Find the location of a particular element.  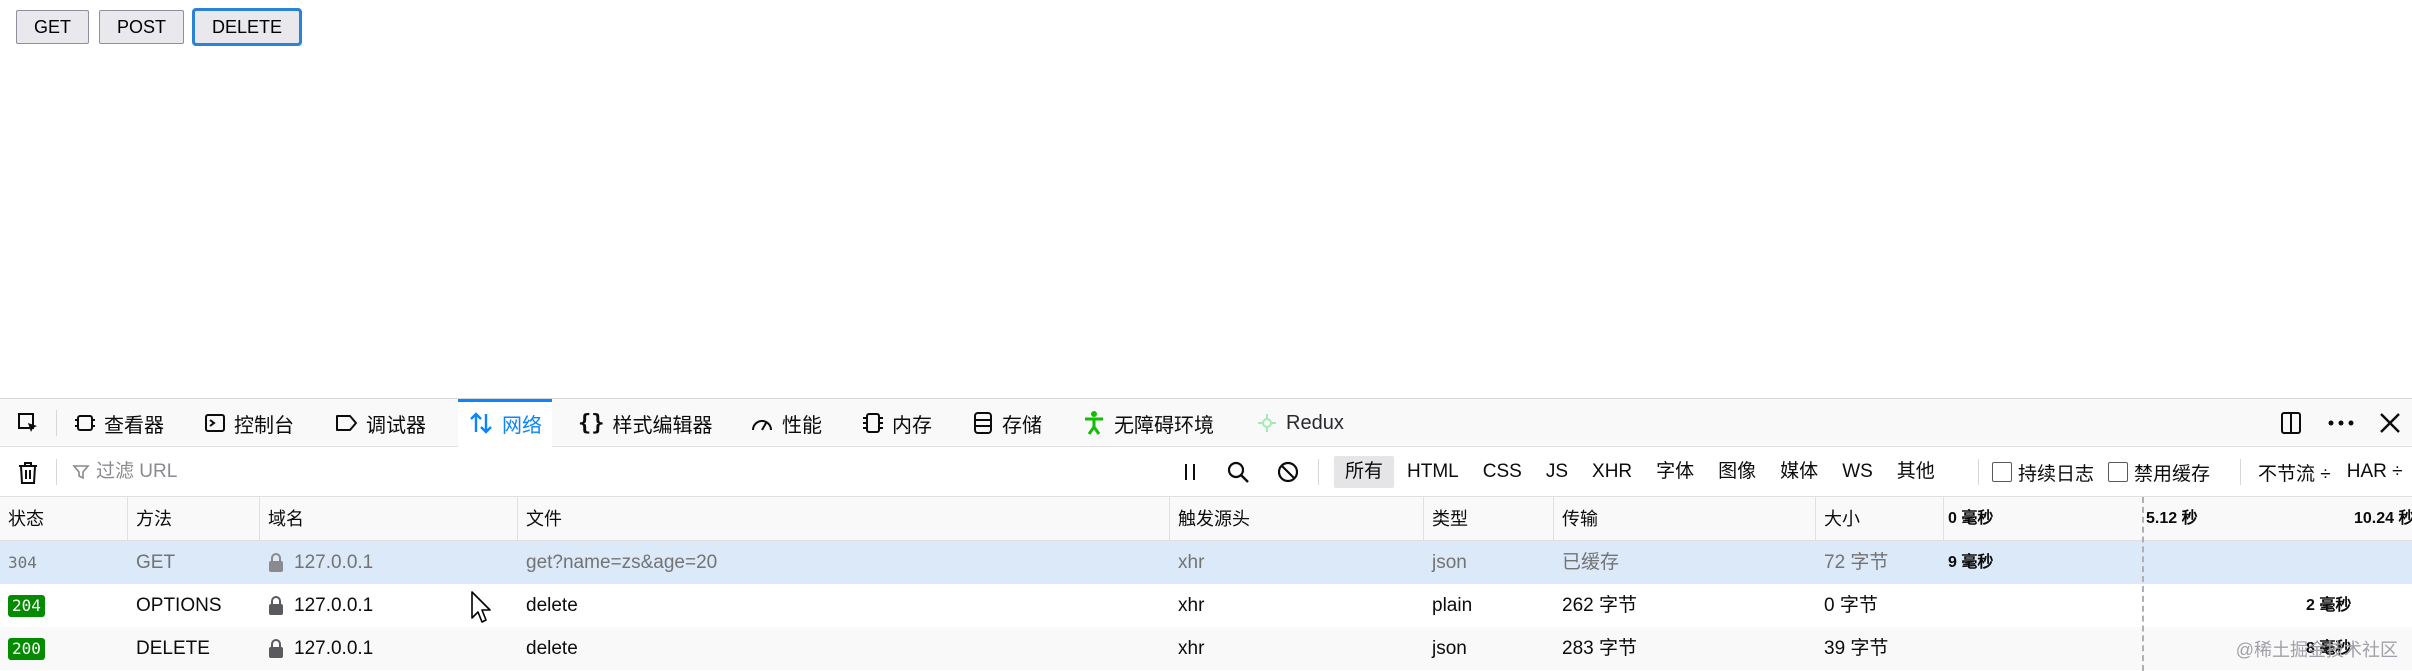

transferred-cell: 262 字节 is located at coordinates (1685, 605).